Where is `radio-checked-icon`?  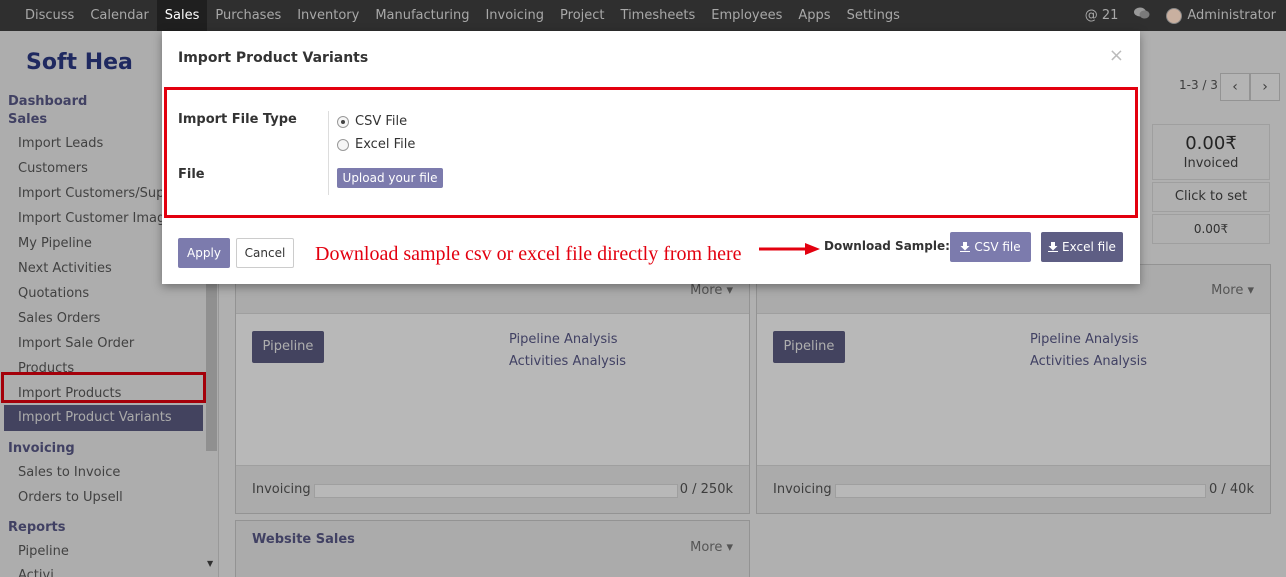
radio-checked-icon is located at coordinates (343, 121).